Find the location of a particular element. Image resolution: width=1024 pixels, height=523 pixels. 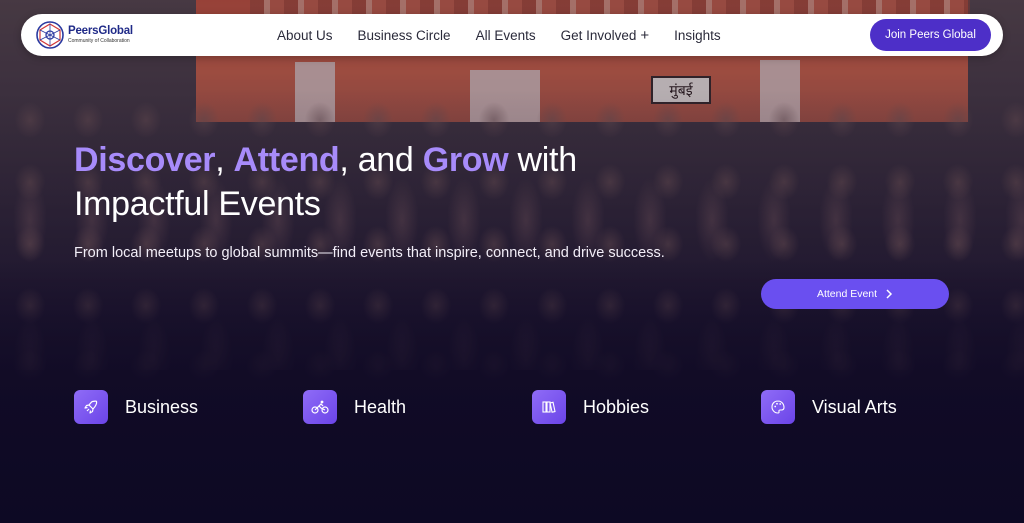

nav-link-insights: Insights is located at coordinates (697, 35).